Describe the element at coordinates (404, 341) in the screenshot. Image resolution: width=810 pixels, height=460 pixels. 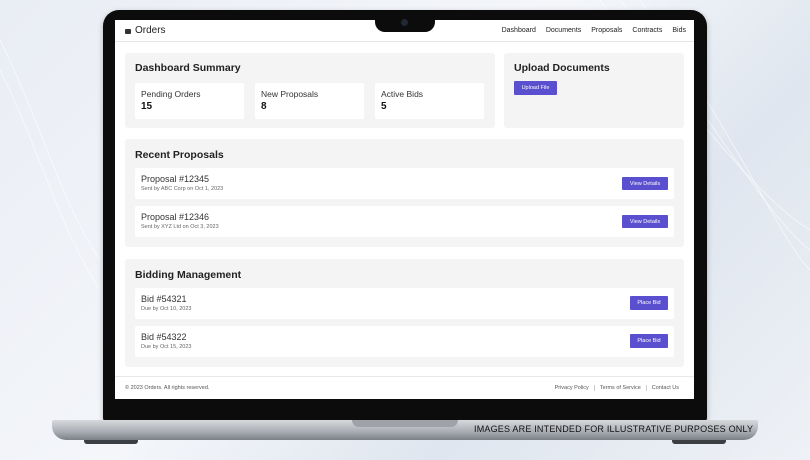
I see `bid-row: Bid #54322 Due by Oct 15, 2023 Place Bid` at that location.